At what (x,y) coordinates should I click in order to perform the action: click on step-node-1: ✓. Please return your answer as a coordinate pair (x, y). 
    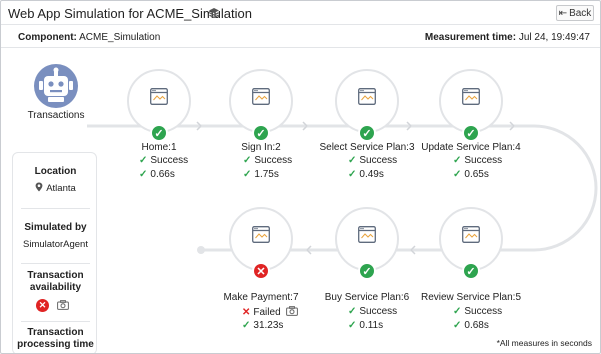
    Looking at the image, I should click on (159, 105).